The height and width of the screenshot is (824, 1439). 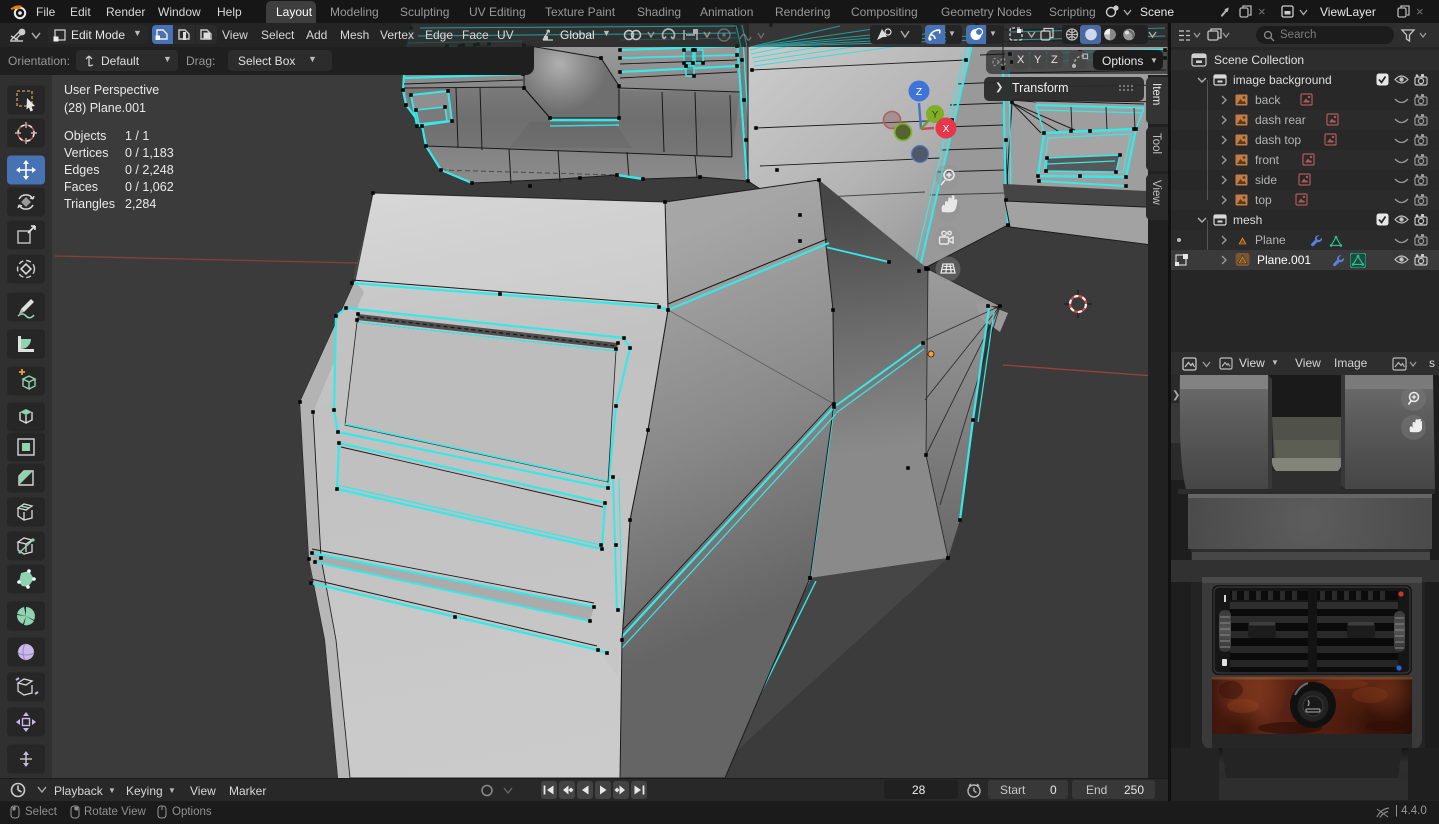 What do you see at coordinates (140, 204) in the screenshot?
I see `svg-text: 2,284` at bounding box center [140, 204].